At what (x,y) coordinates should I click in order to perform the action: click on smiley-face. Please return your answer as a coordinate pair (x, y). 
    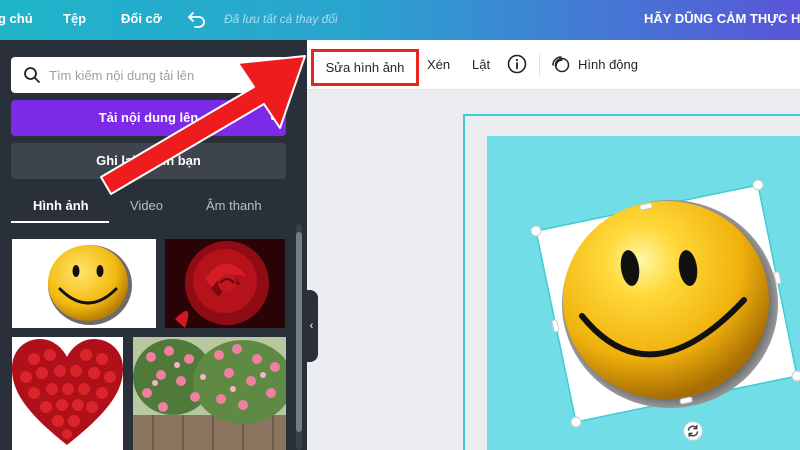
    Looking at the image, I should click on (666, 300).